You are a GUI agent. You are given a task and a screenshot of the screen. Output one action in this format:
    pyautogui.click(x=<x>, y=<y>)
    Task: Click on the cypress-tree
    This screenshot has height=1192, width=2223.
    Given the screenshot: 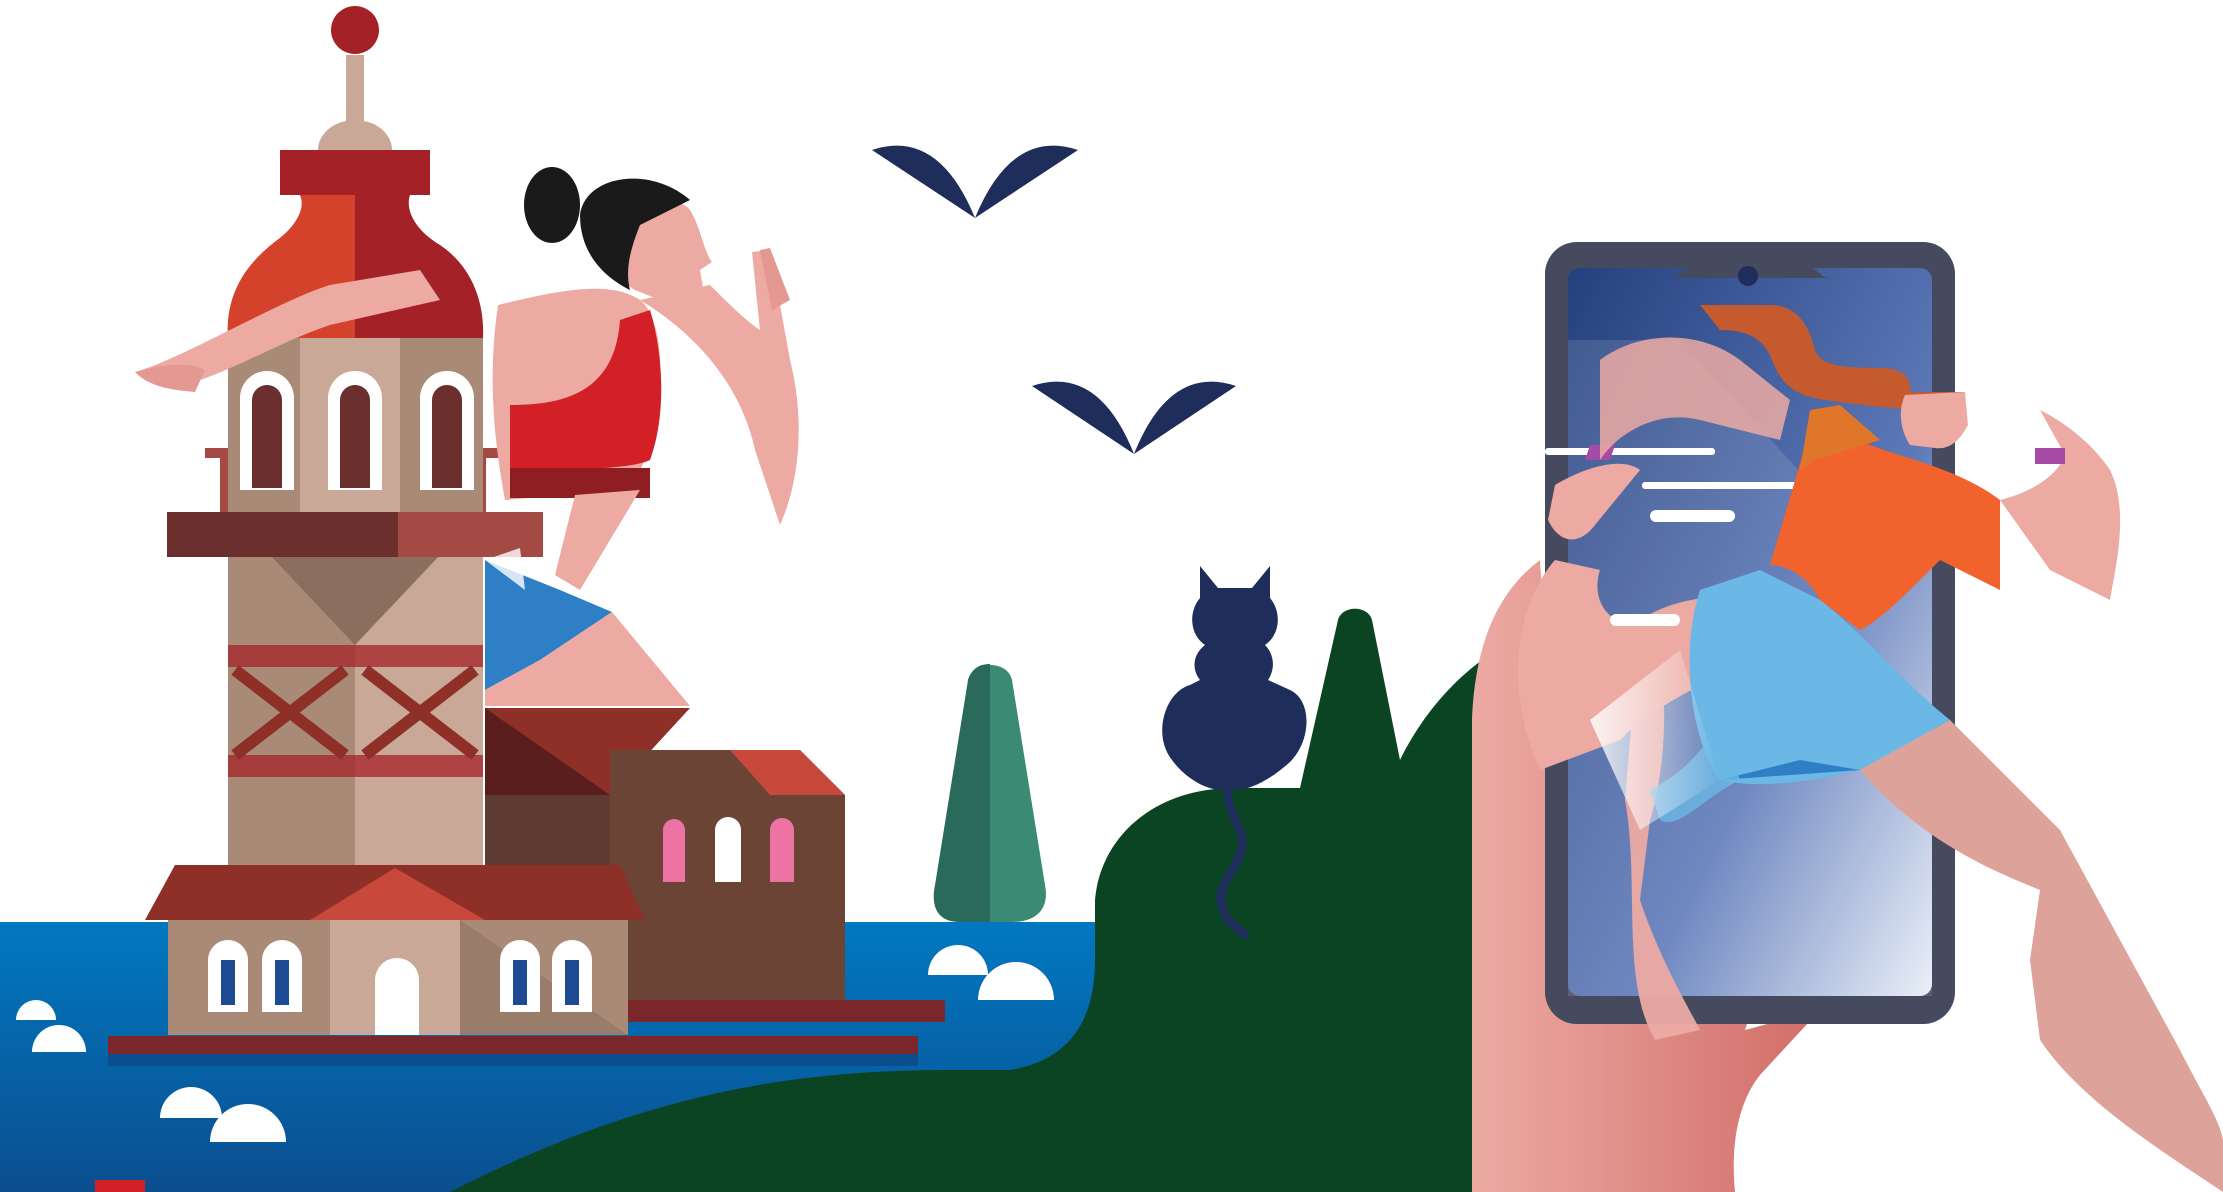 What is the action you would take?
    pyautogui.click(x=989, y=793)
    